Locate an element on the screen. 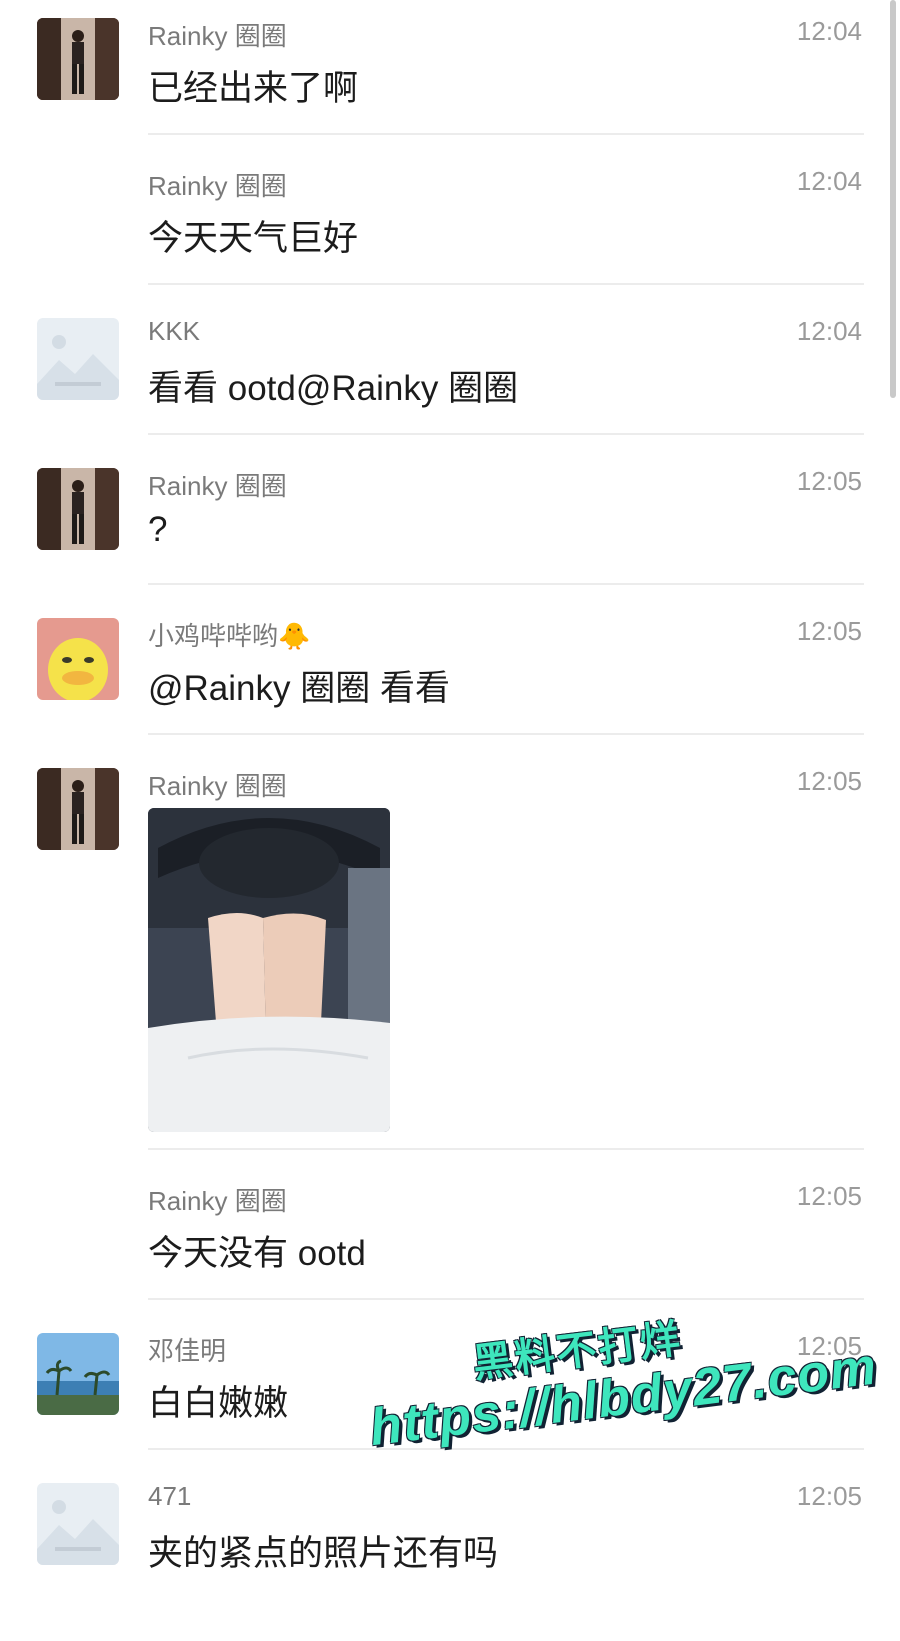 The image size is (900, 1641). message-text: 白白嫩嫩 is located at coordinates (218, 1403).